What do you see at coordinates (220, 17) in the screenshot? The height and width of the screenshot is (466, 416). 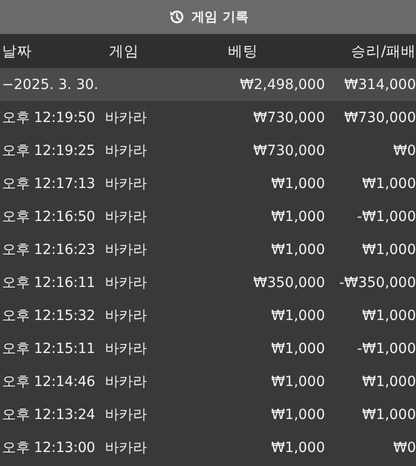 I see `window-title: 게임 기록` at bounding box center [220, 17].